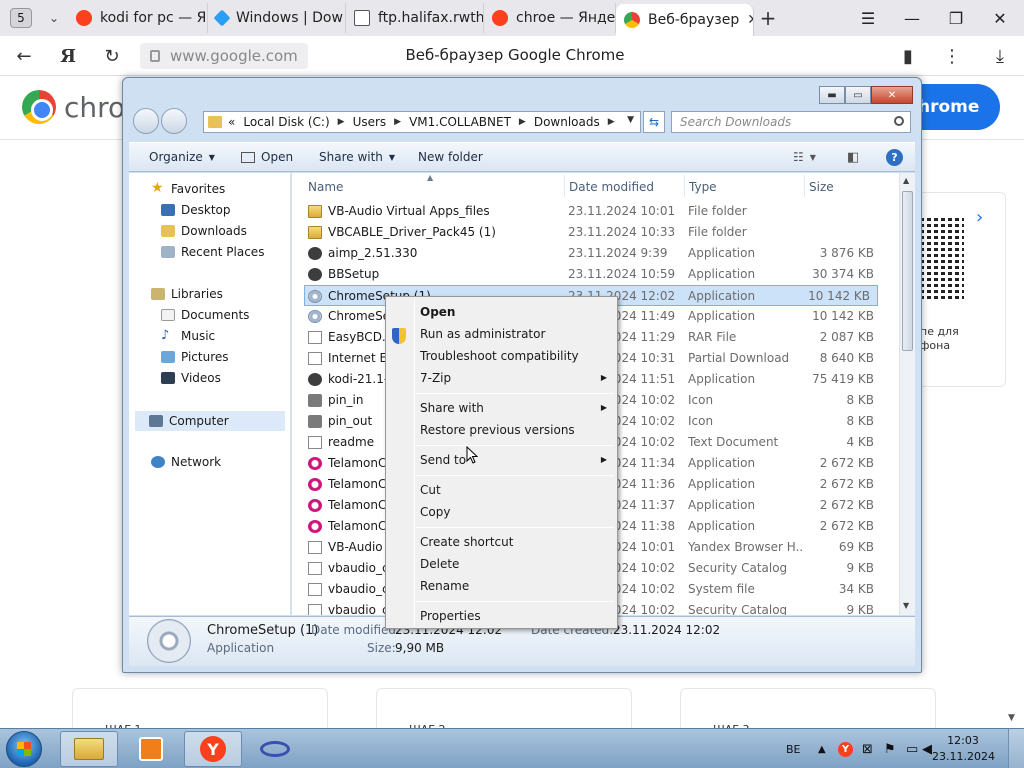 Image resolution: width=1024 pixels, height=768 pixels. I want to click on reload-icon: ↻, so click(112, 56).